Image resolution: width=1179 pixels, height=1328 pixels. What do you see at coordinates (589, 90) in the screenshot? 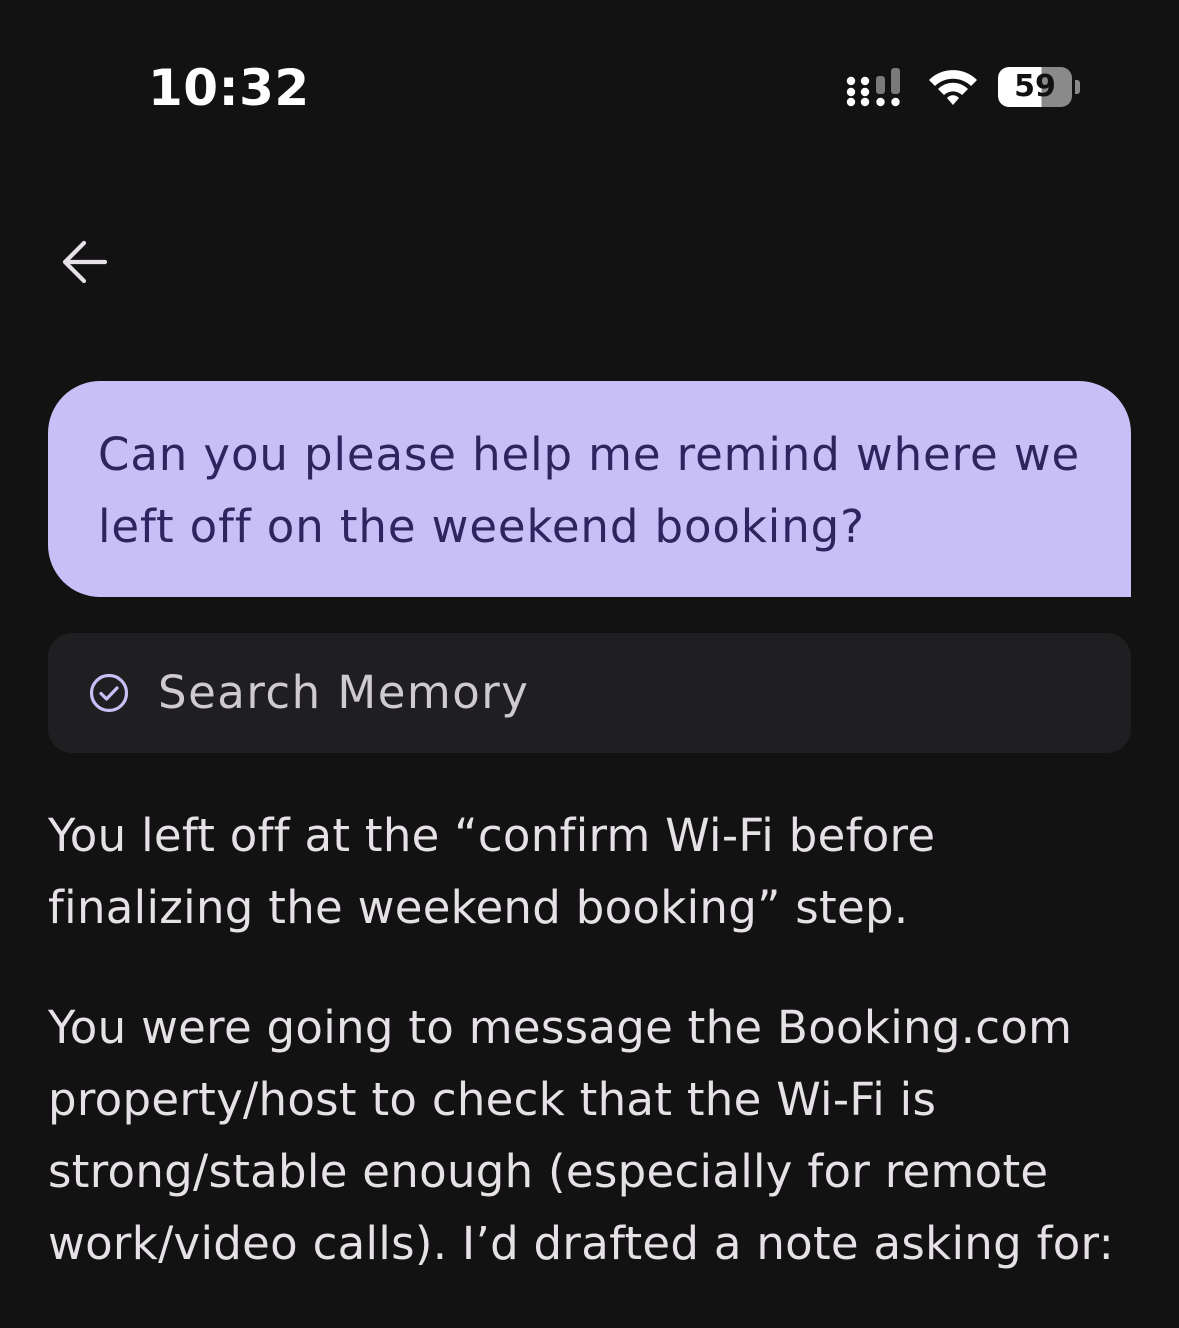
I see `status-bar: 10:32 59` at bounding box center [589, 90].